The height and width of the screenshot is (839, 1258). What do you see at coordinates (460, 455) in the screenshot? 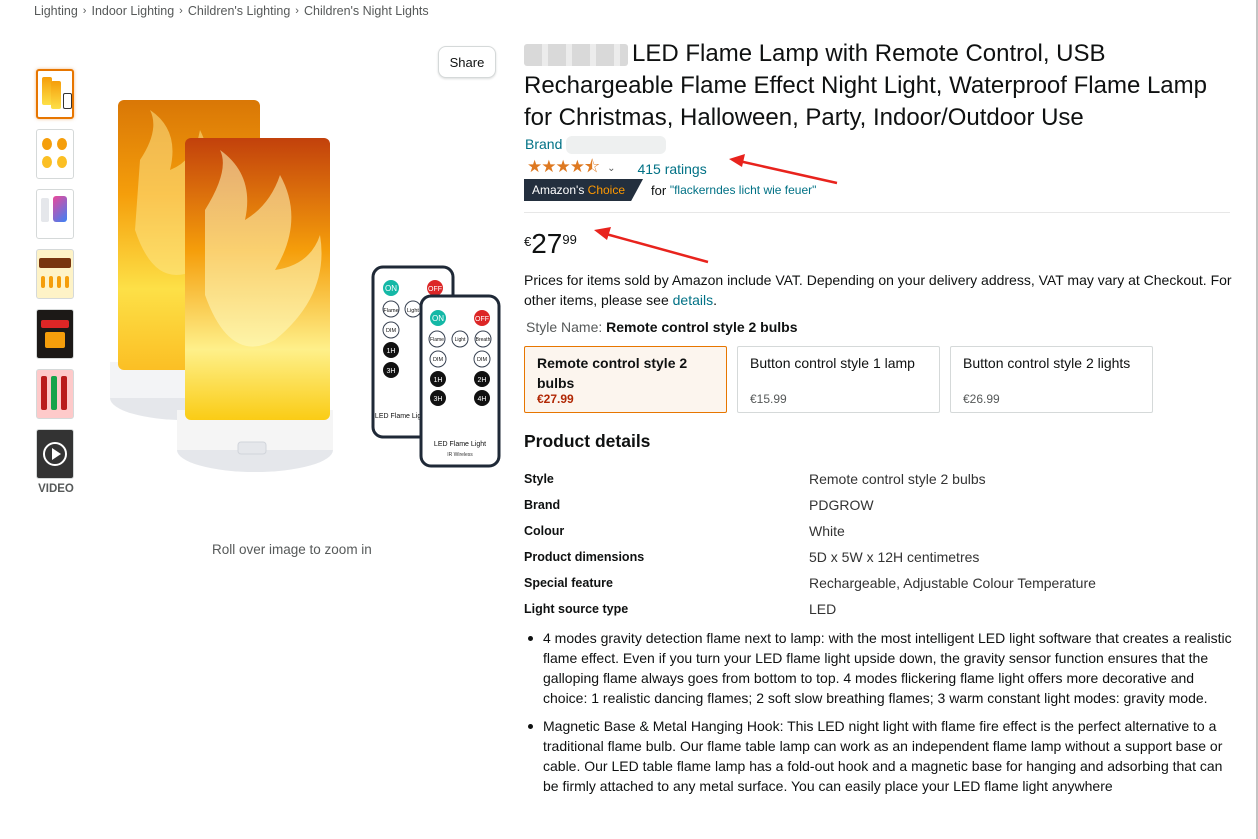
I see `remote2-sub-label: IR Wireless` at bounding box center [460, 455].